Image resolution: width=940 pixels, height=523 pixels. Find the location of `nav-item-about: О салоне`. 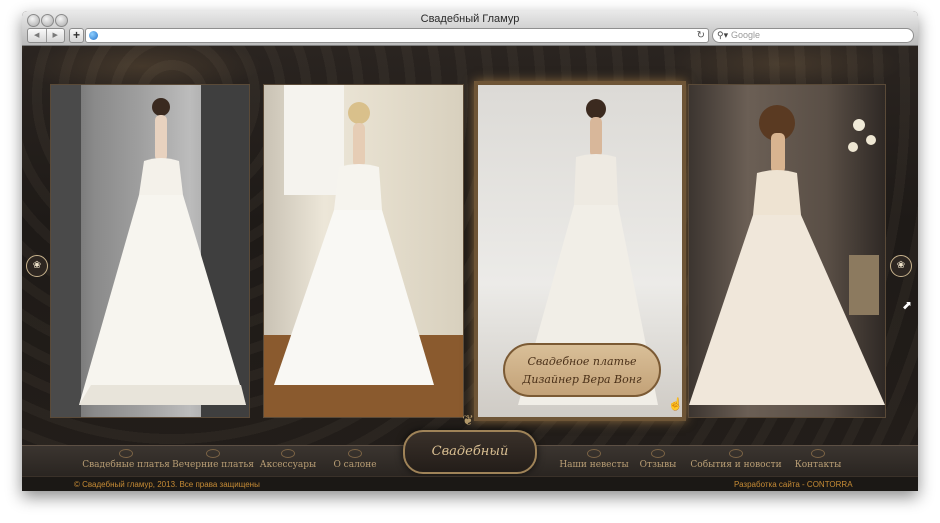

nav-item-about: О салоне is located at coordinates (355, 459).